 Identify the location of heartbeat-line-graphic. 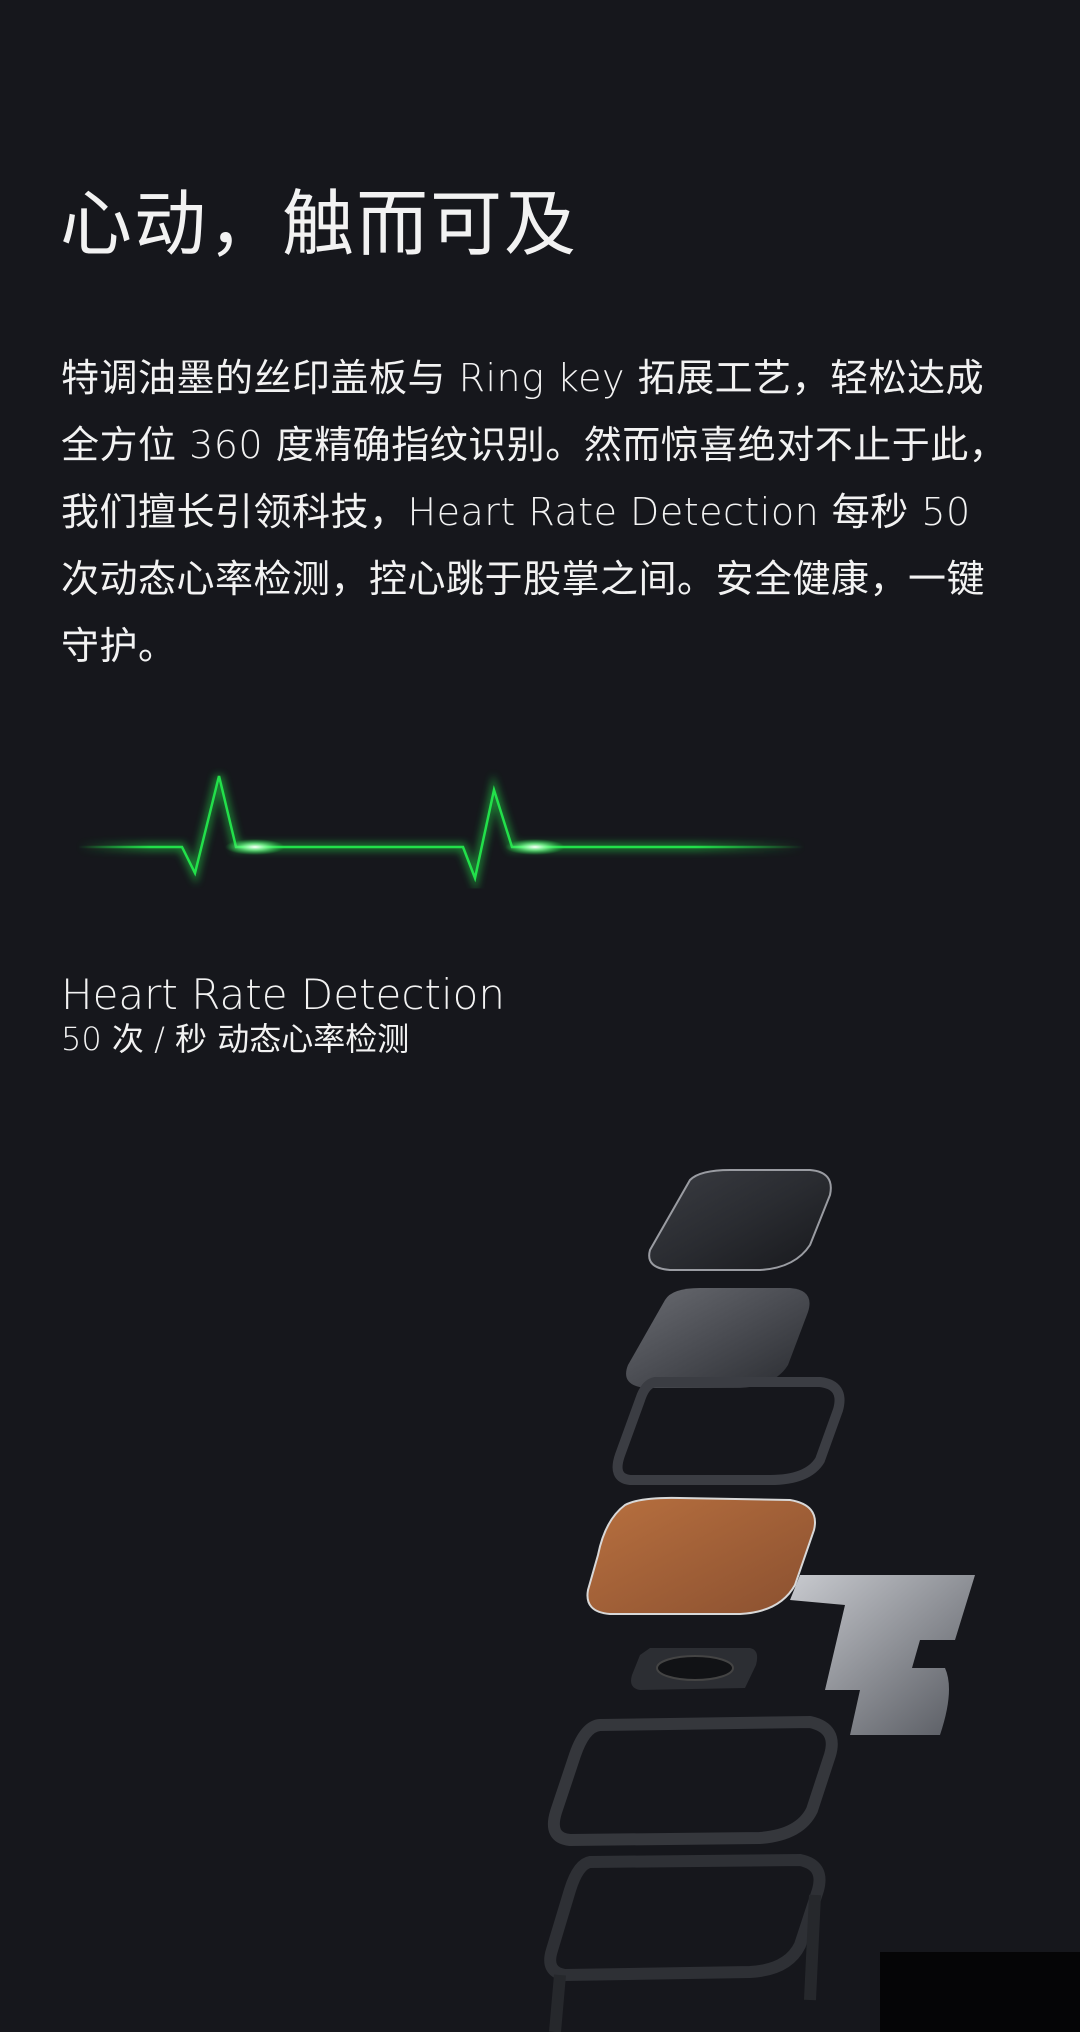
(441, 833).